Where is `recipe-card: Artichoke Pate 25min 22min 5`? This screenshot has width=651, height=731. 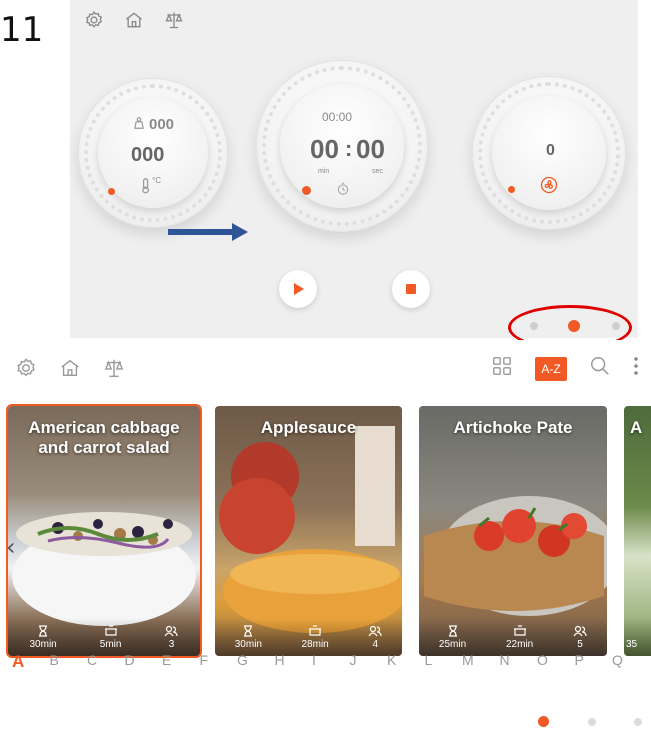
recipe-card: Artichoke Pate 25min 22min 5 is located at coordinates (513, 531).